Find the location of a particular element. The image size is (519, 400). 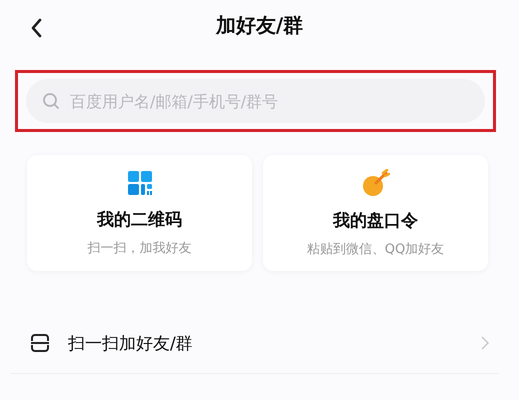

back-icon is located at coordinates (36, 28).